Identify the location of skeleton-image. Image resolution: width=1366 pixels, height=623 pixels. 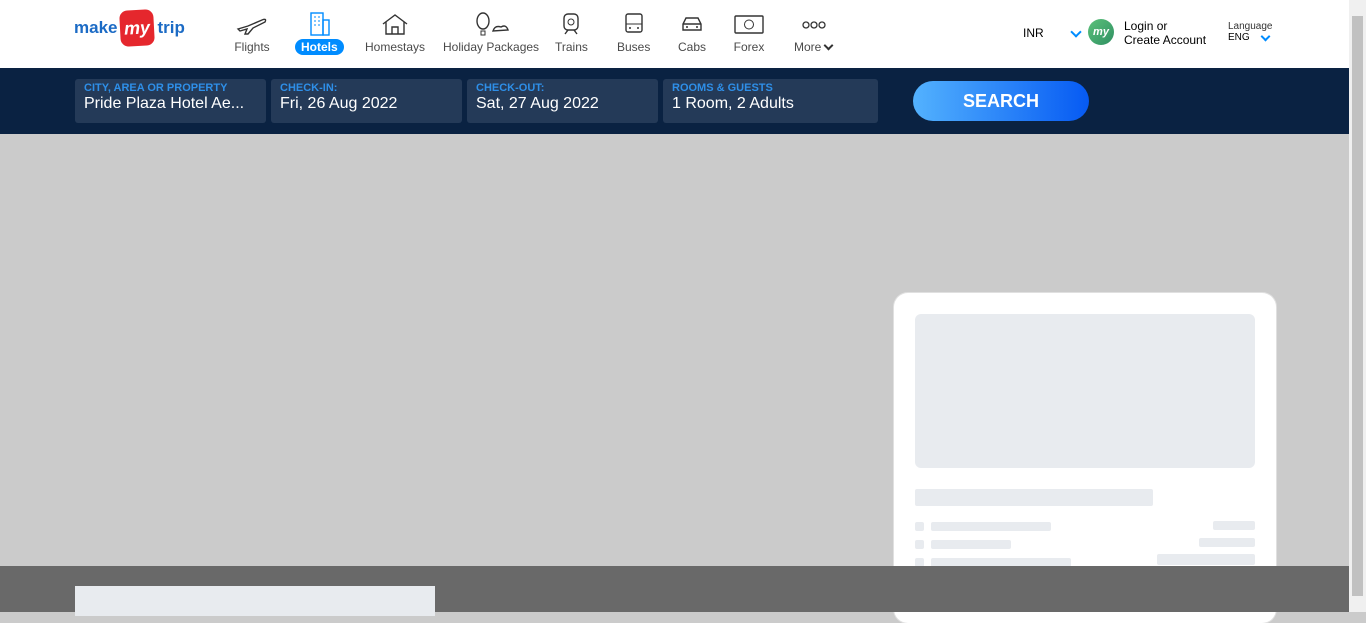
(1085, 391).